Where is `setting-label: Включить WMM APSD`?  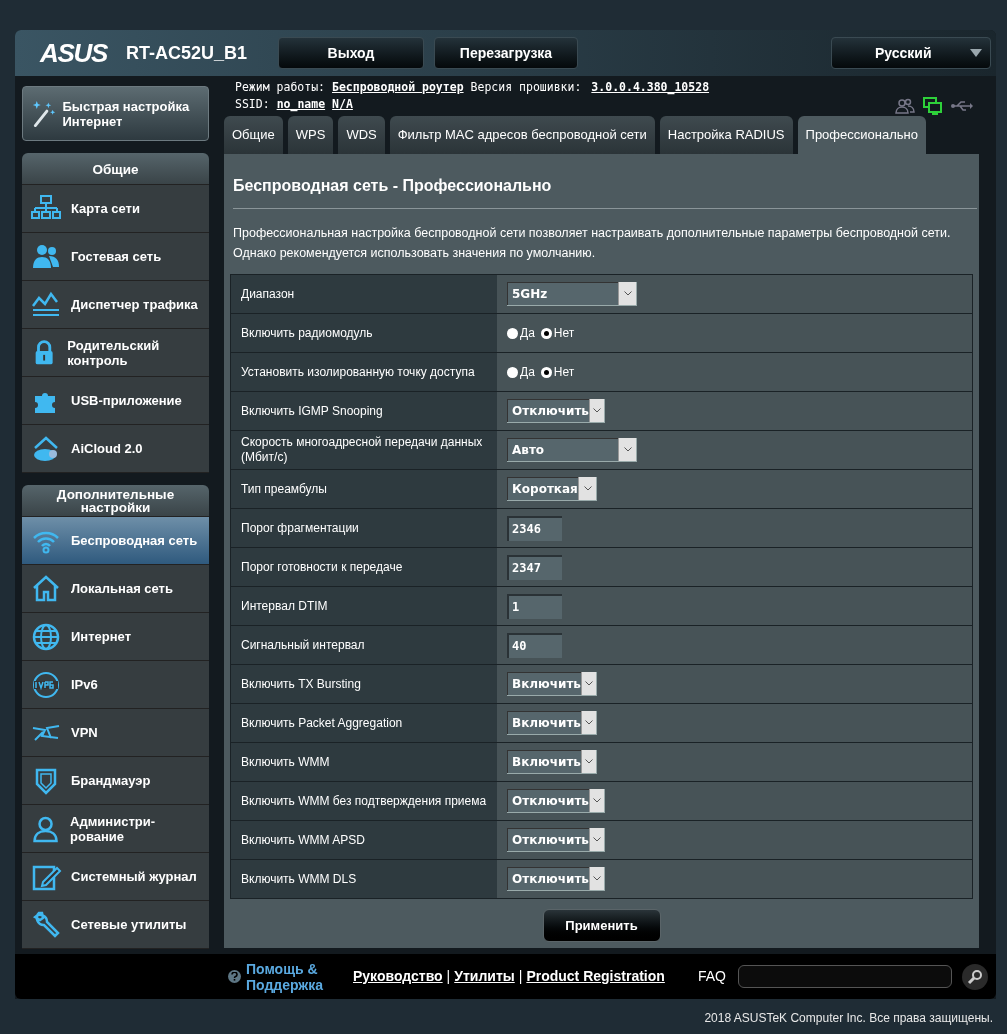 setting-label: Включить WMM APSD is located at coordinates (364, 840).